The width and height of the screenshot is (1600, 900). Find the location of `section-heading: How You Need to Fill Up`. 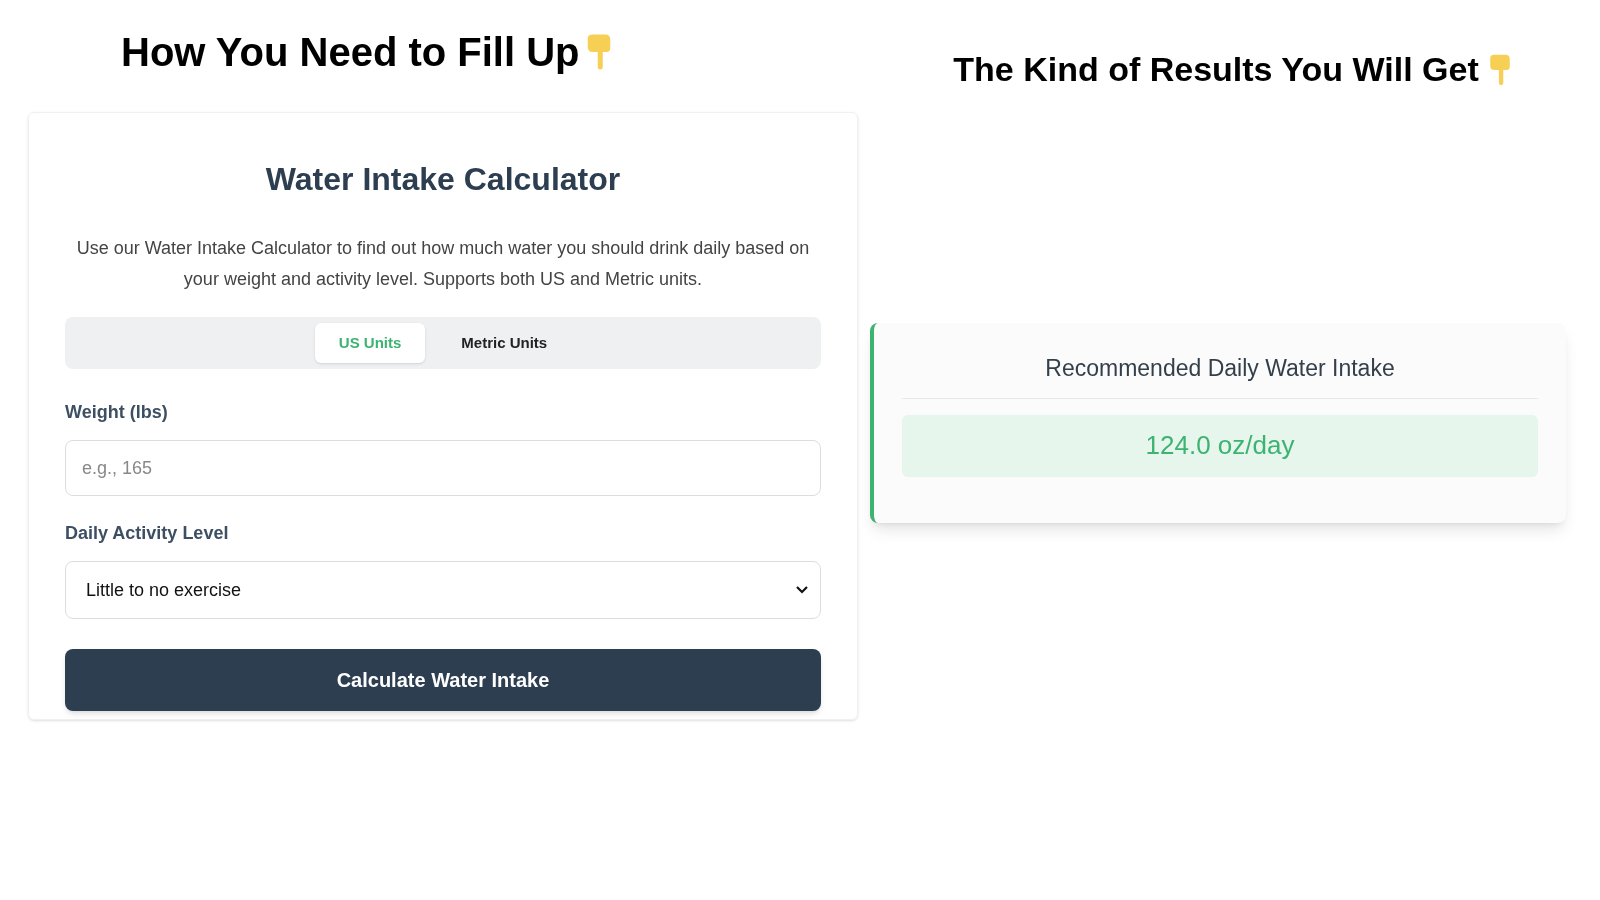

section-heading: How You Need to Fill Up is located at coordinates (350, 52).